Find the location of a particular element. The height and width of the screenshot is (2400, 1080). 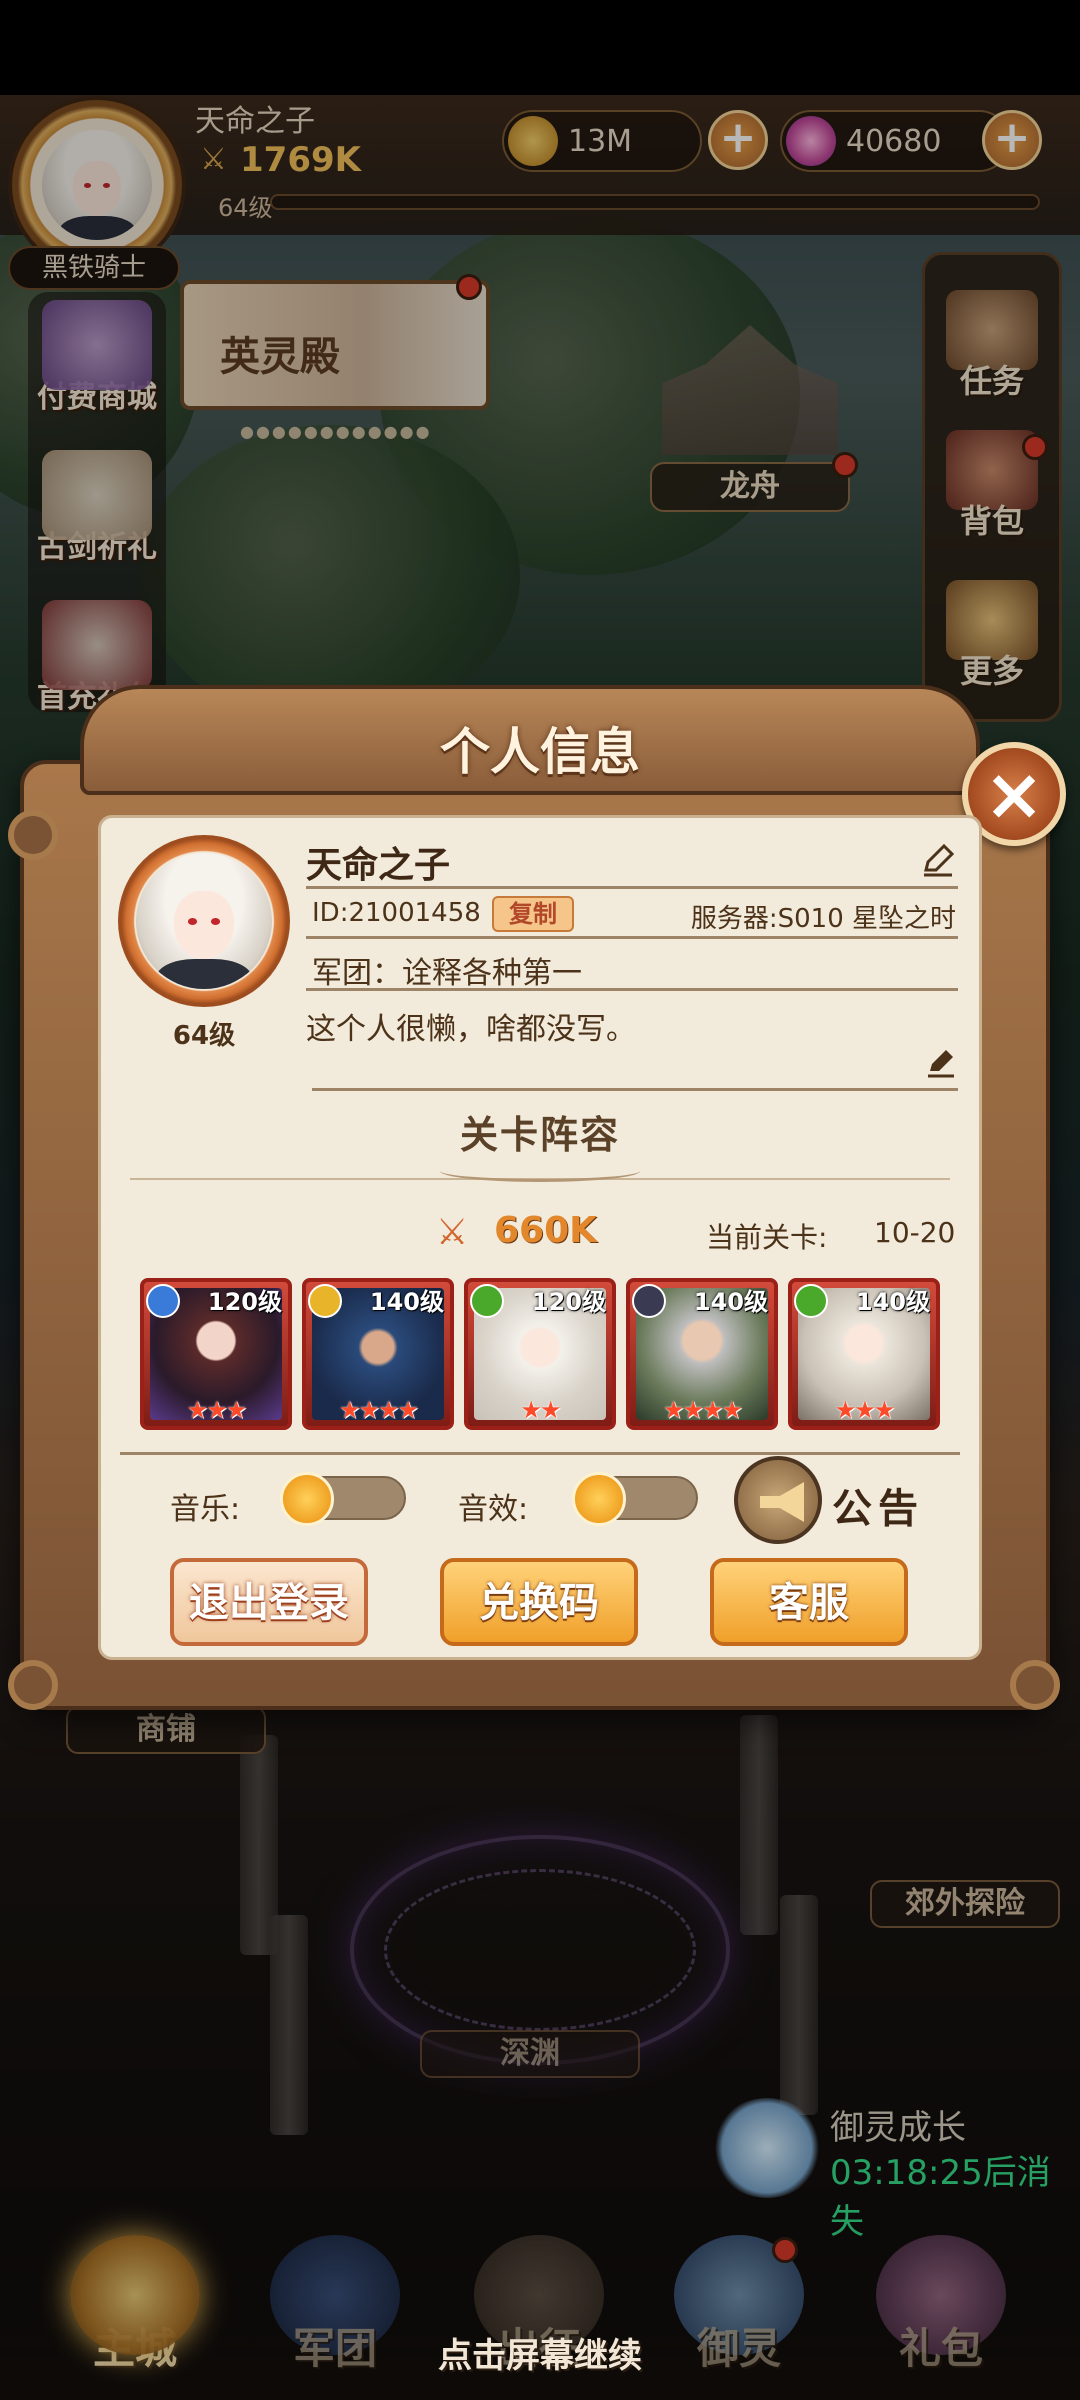

edit-signature-icon is located at coordinates (941, 1062).